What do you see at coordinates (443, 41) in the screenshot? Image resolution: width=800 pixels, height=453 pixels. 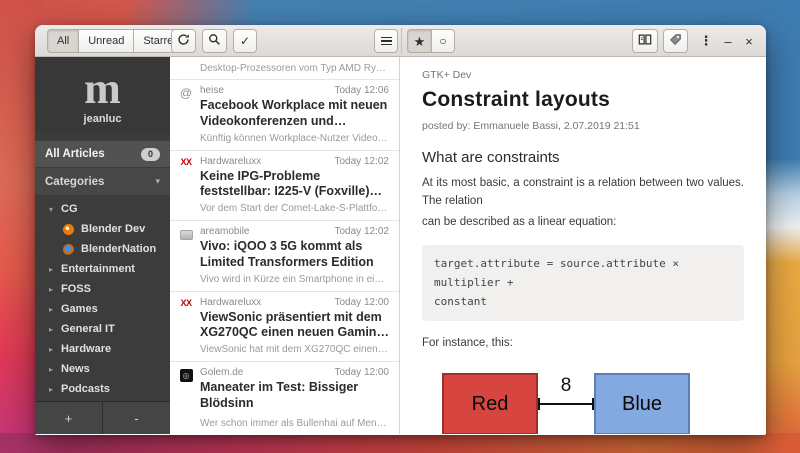 I see `unread-toggle-button: ○` at bounding box center [443, 41].